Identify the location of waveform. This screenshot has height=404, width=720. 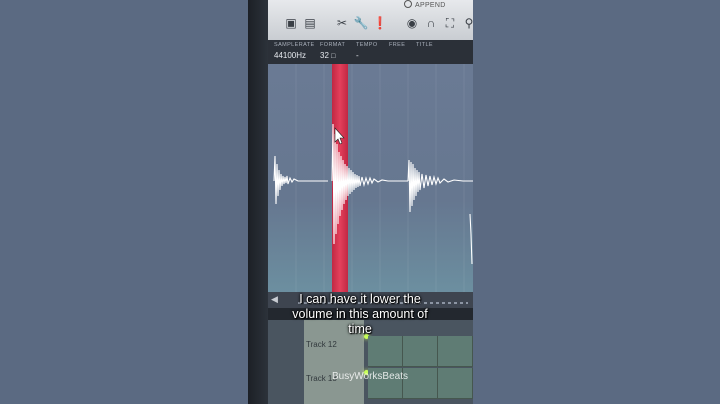
(373, 194).